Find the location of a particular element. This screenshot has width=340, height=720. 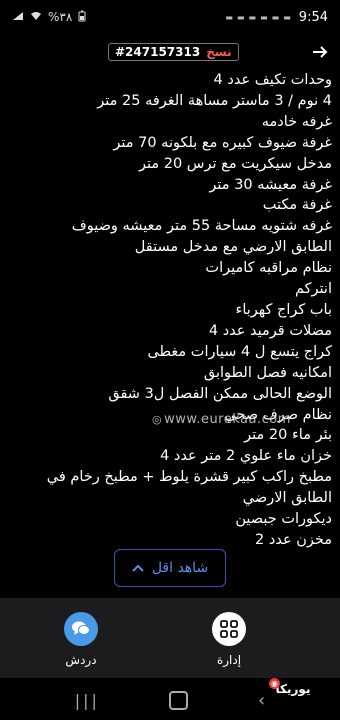

system-nav-bar: ||| ‹ is located at coordinates (170, 700).